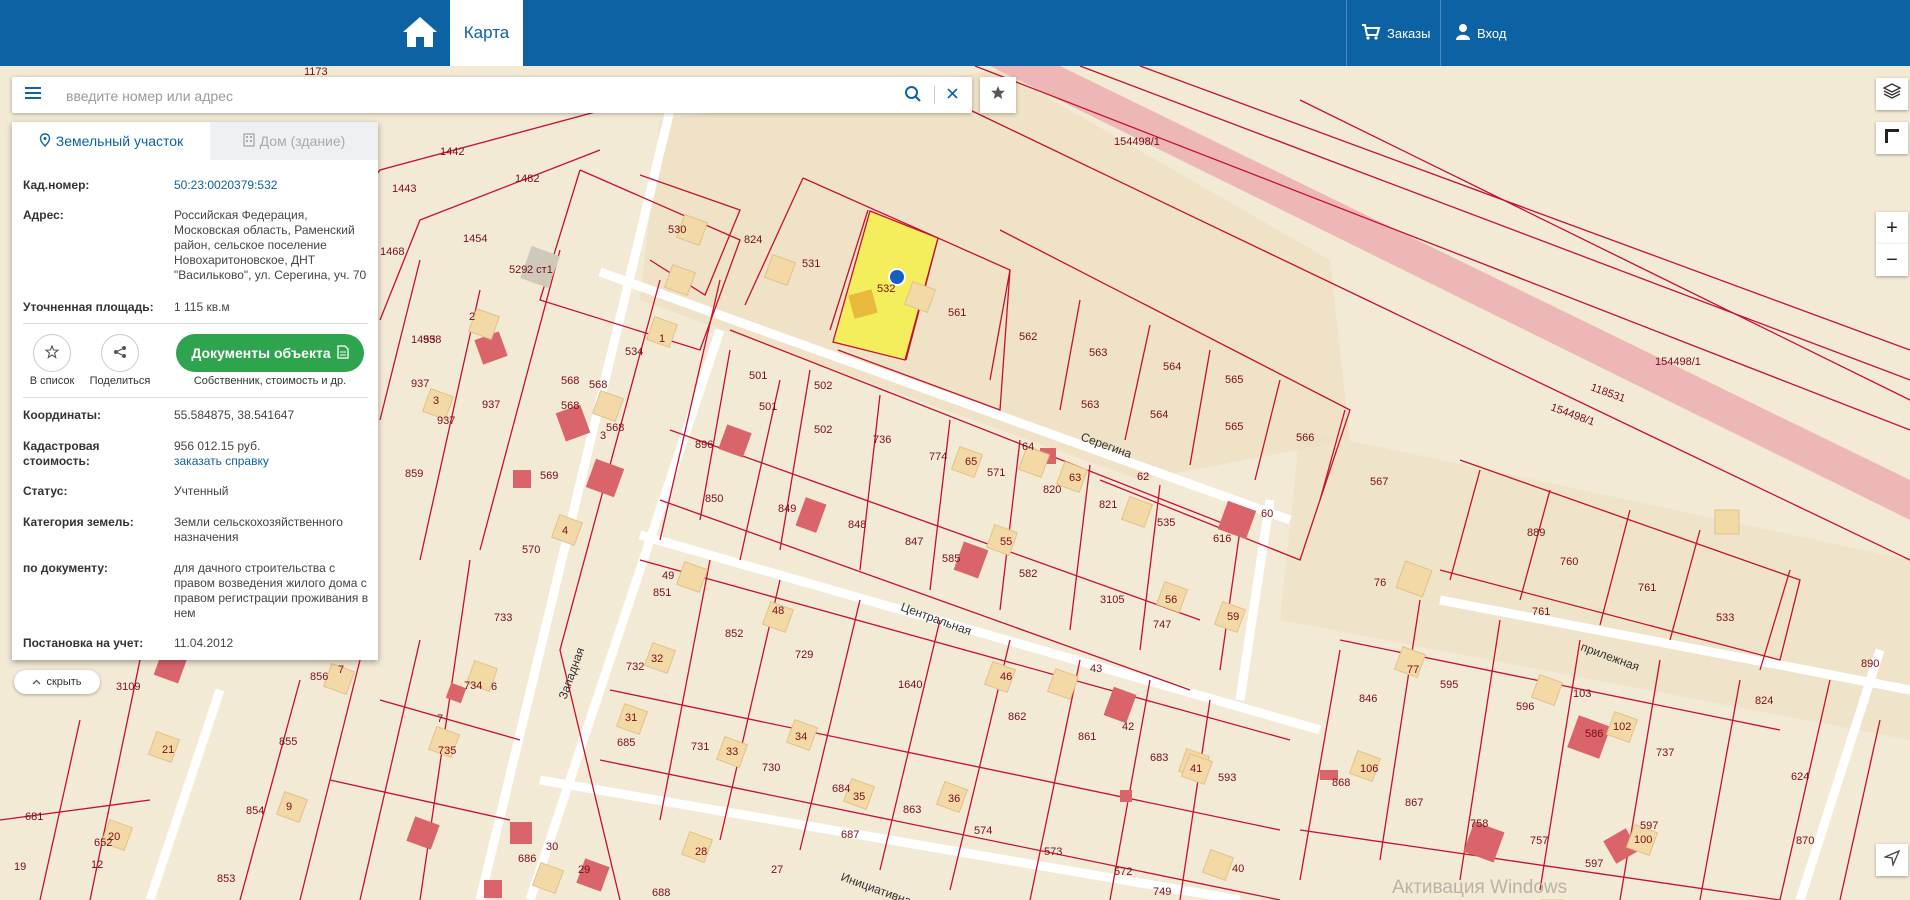 The height and width of the screenshot is (900, 1910). I want to click on hide-label: скрыть, so click(64, 682).